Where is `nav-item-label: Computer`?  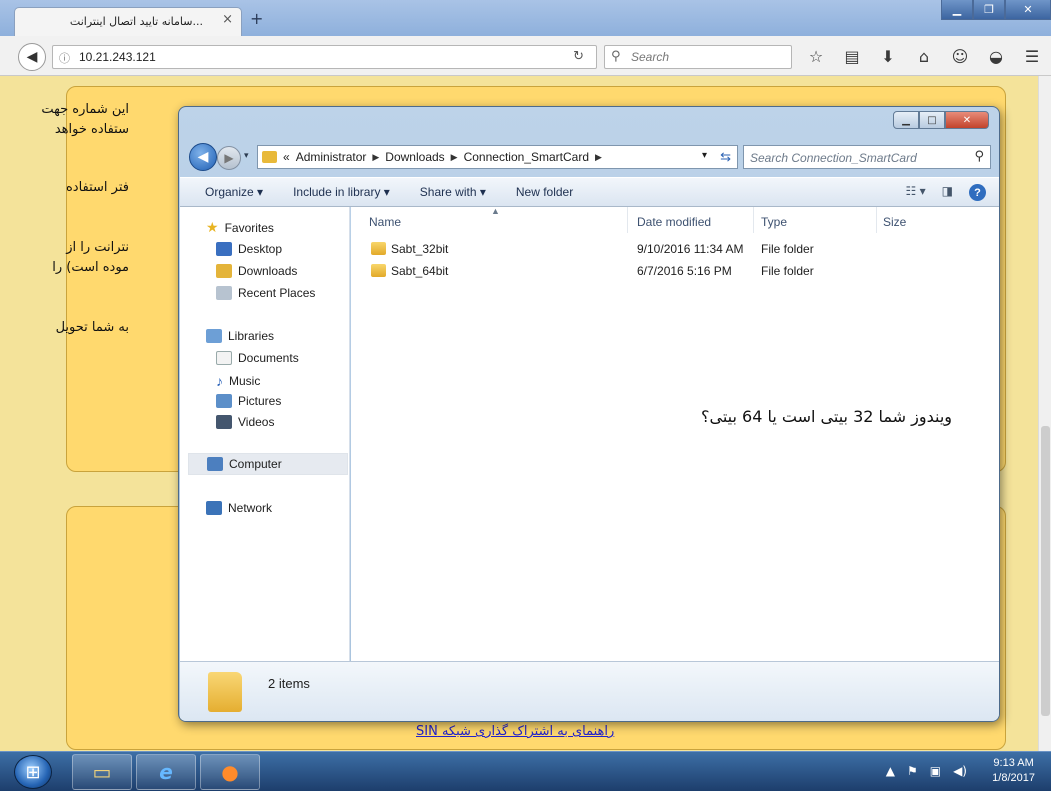 nav-item-label: Computer is located at coordinates (255, 464).